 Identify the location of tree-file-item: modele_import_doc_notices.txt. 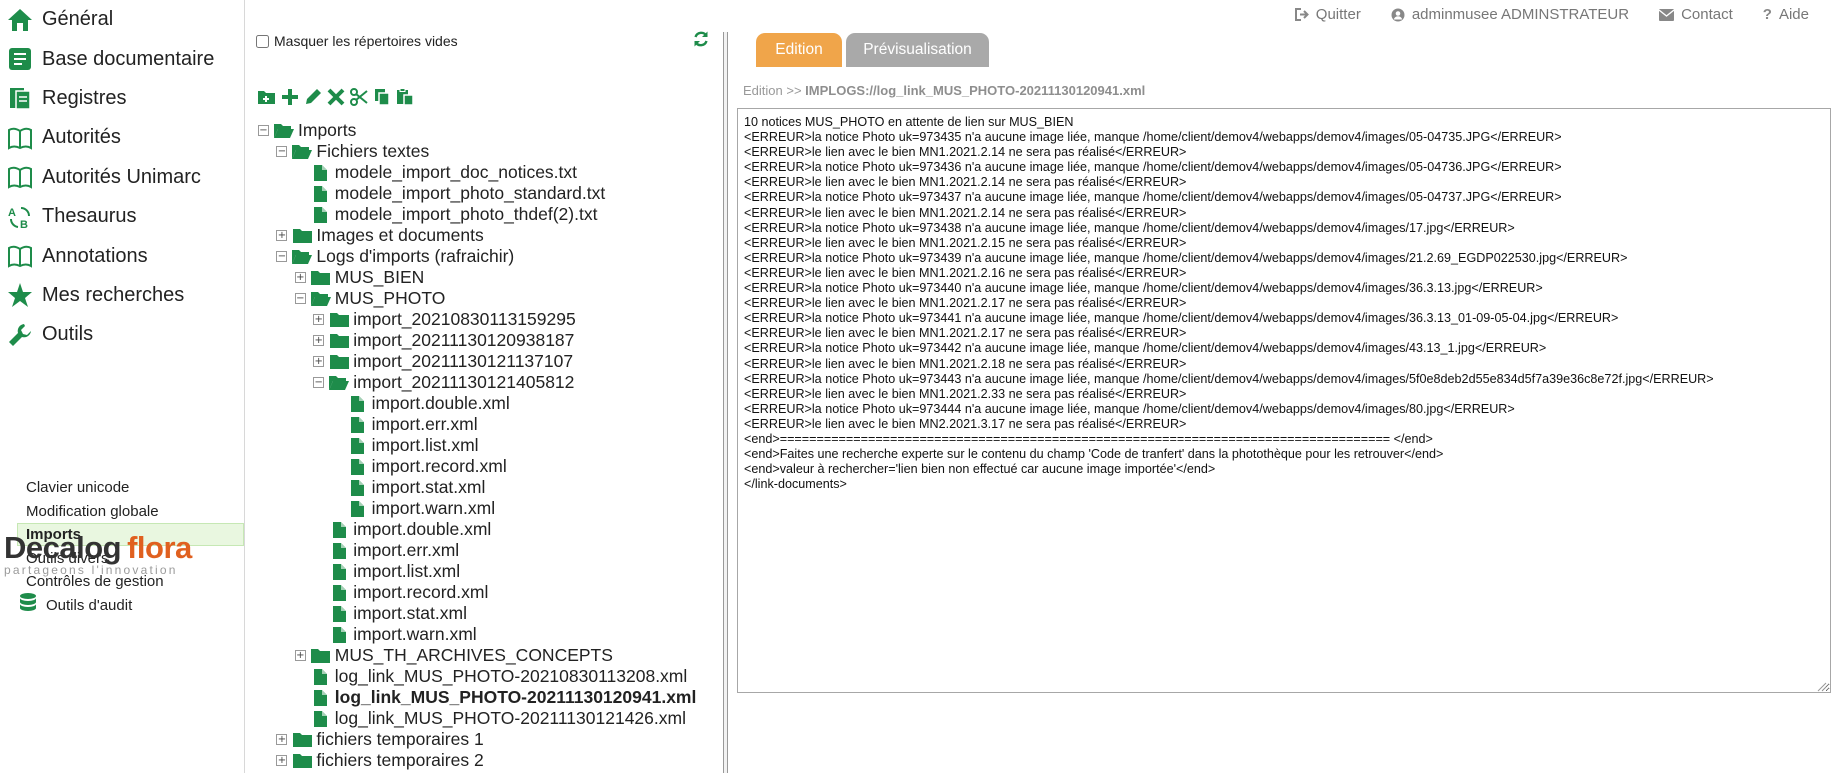
(490, 172).